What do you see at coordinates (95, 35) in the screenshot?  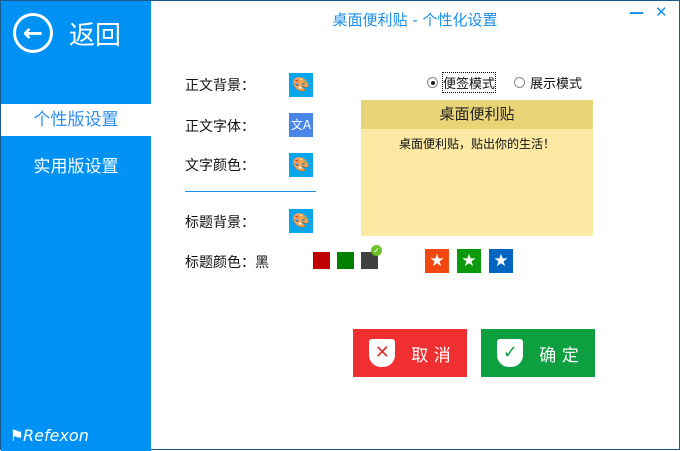 I see `back-label: 返回` at bounding box center [95, 35].